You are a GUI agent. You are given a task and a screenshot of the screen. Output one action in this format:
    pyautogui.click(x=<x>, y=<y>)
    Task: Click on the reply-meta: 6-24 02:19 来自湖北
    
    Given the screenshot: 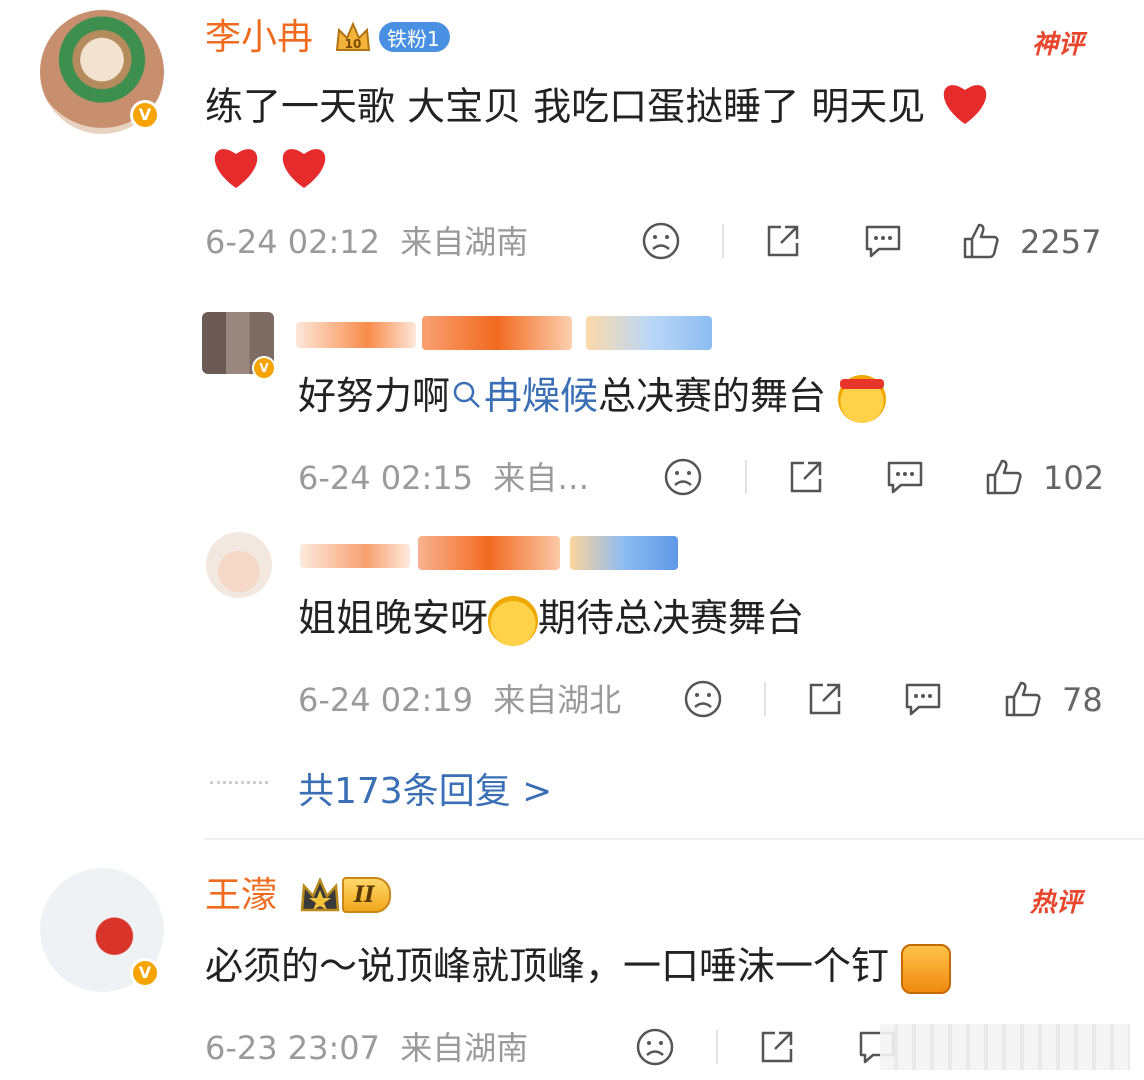 What is the action you would take?
    pyautogui.click(x=459, y=700)
    